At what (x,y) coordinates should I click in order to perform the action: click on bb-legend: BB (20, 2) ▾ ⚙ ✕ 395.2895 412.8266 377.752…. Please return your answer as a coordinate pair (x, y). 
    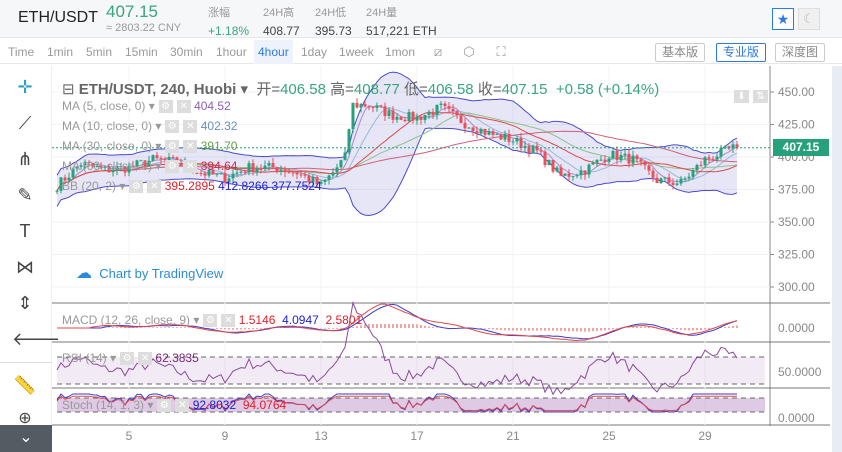
    Looking at the image, I should click on (192, 186).